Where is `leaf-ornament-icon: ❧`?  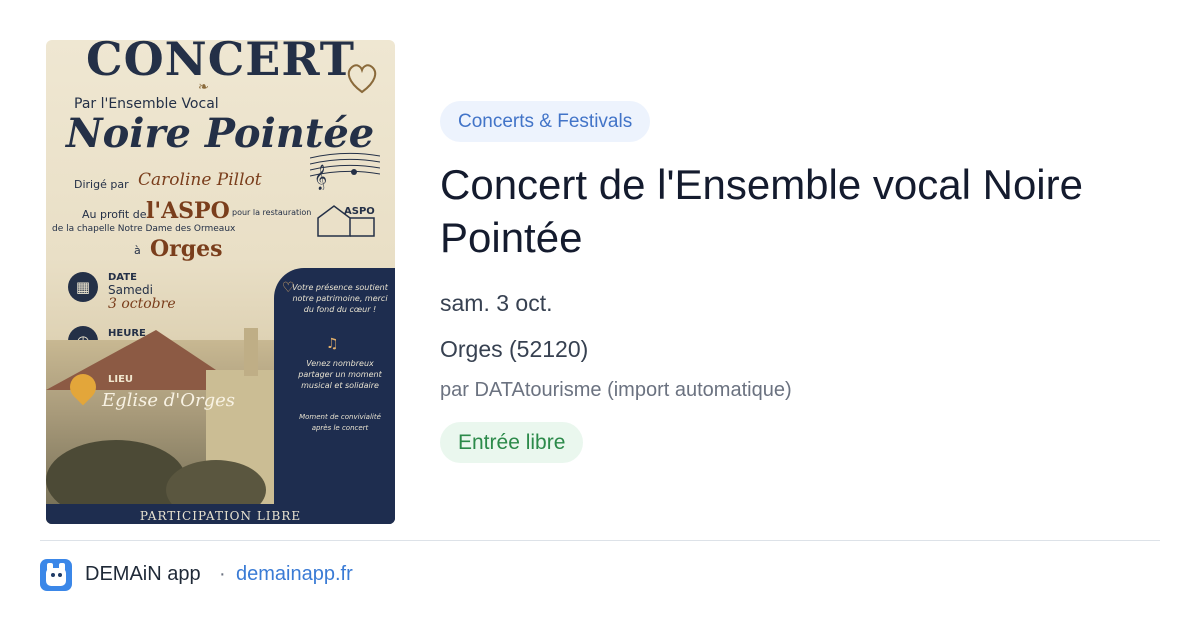 leaf-ornament-icon: ❧ is located at coordinates (203, 87).